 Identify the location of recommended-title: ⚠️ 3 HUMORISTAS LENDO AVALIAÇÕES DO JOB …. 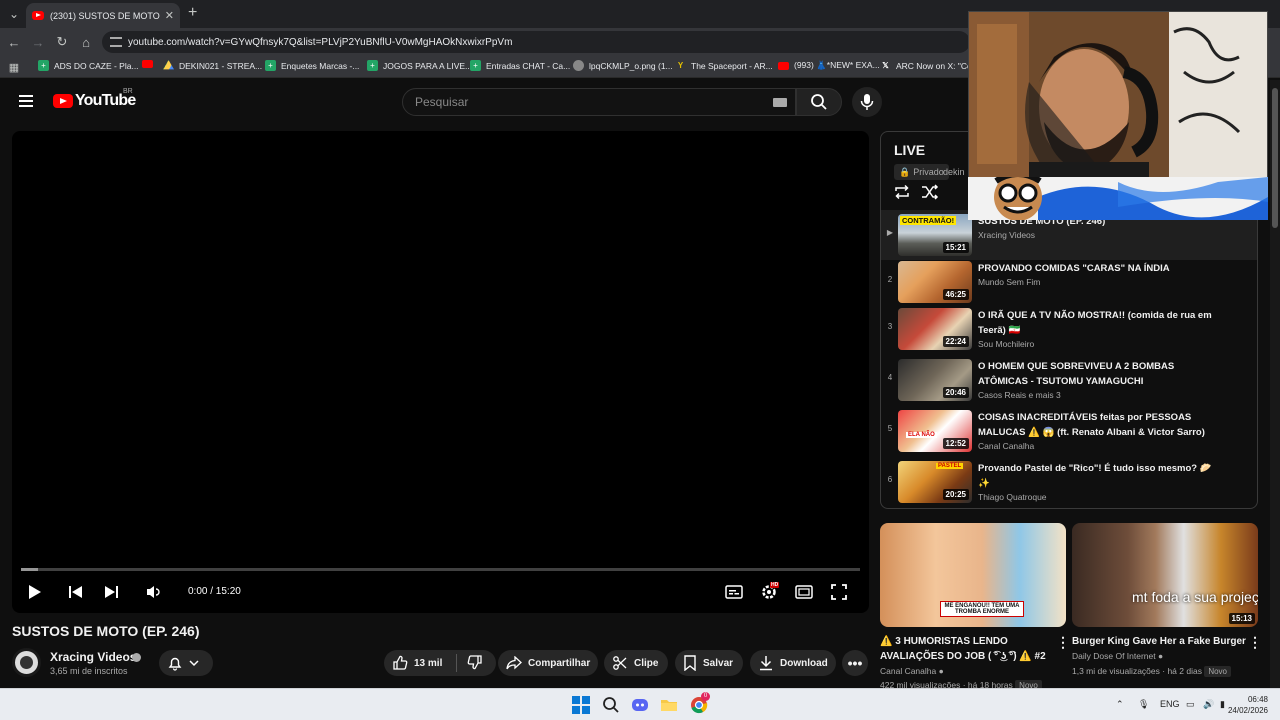
(968, 649).